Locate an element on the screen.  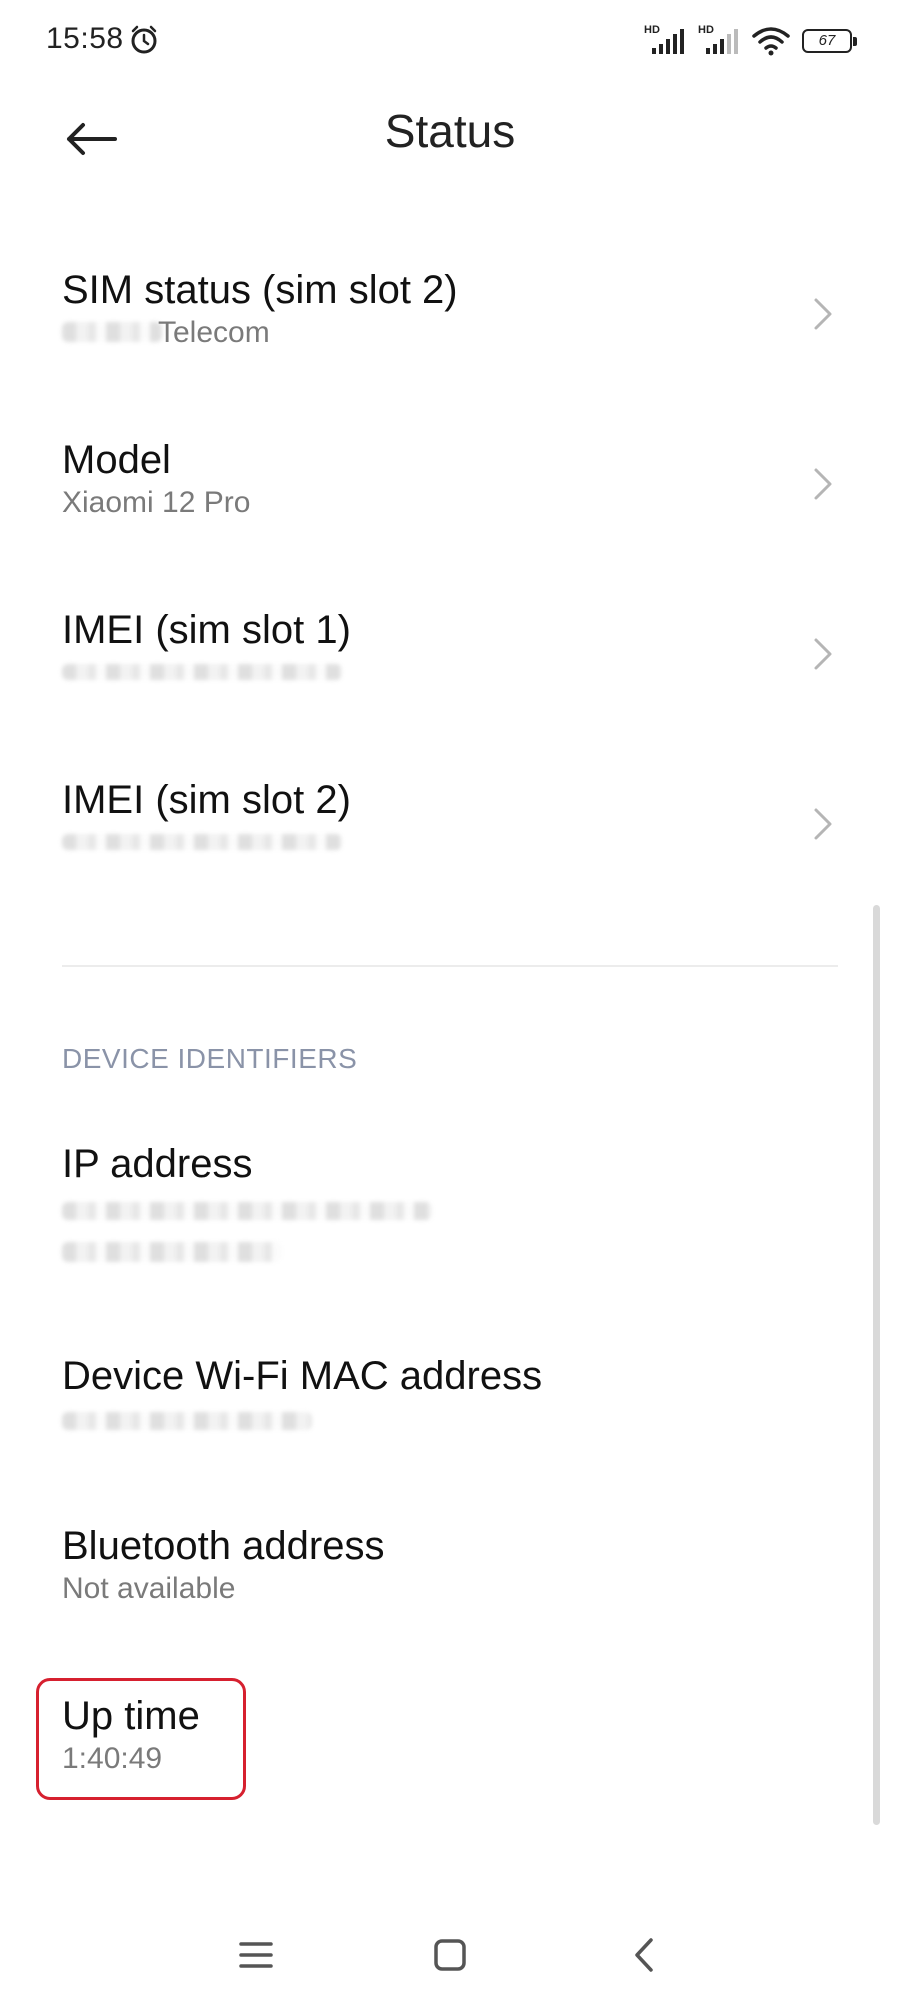
menu-icon is located at coordinates (256, 1955).